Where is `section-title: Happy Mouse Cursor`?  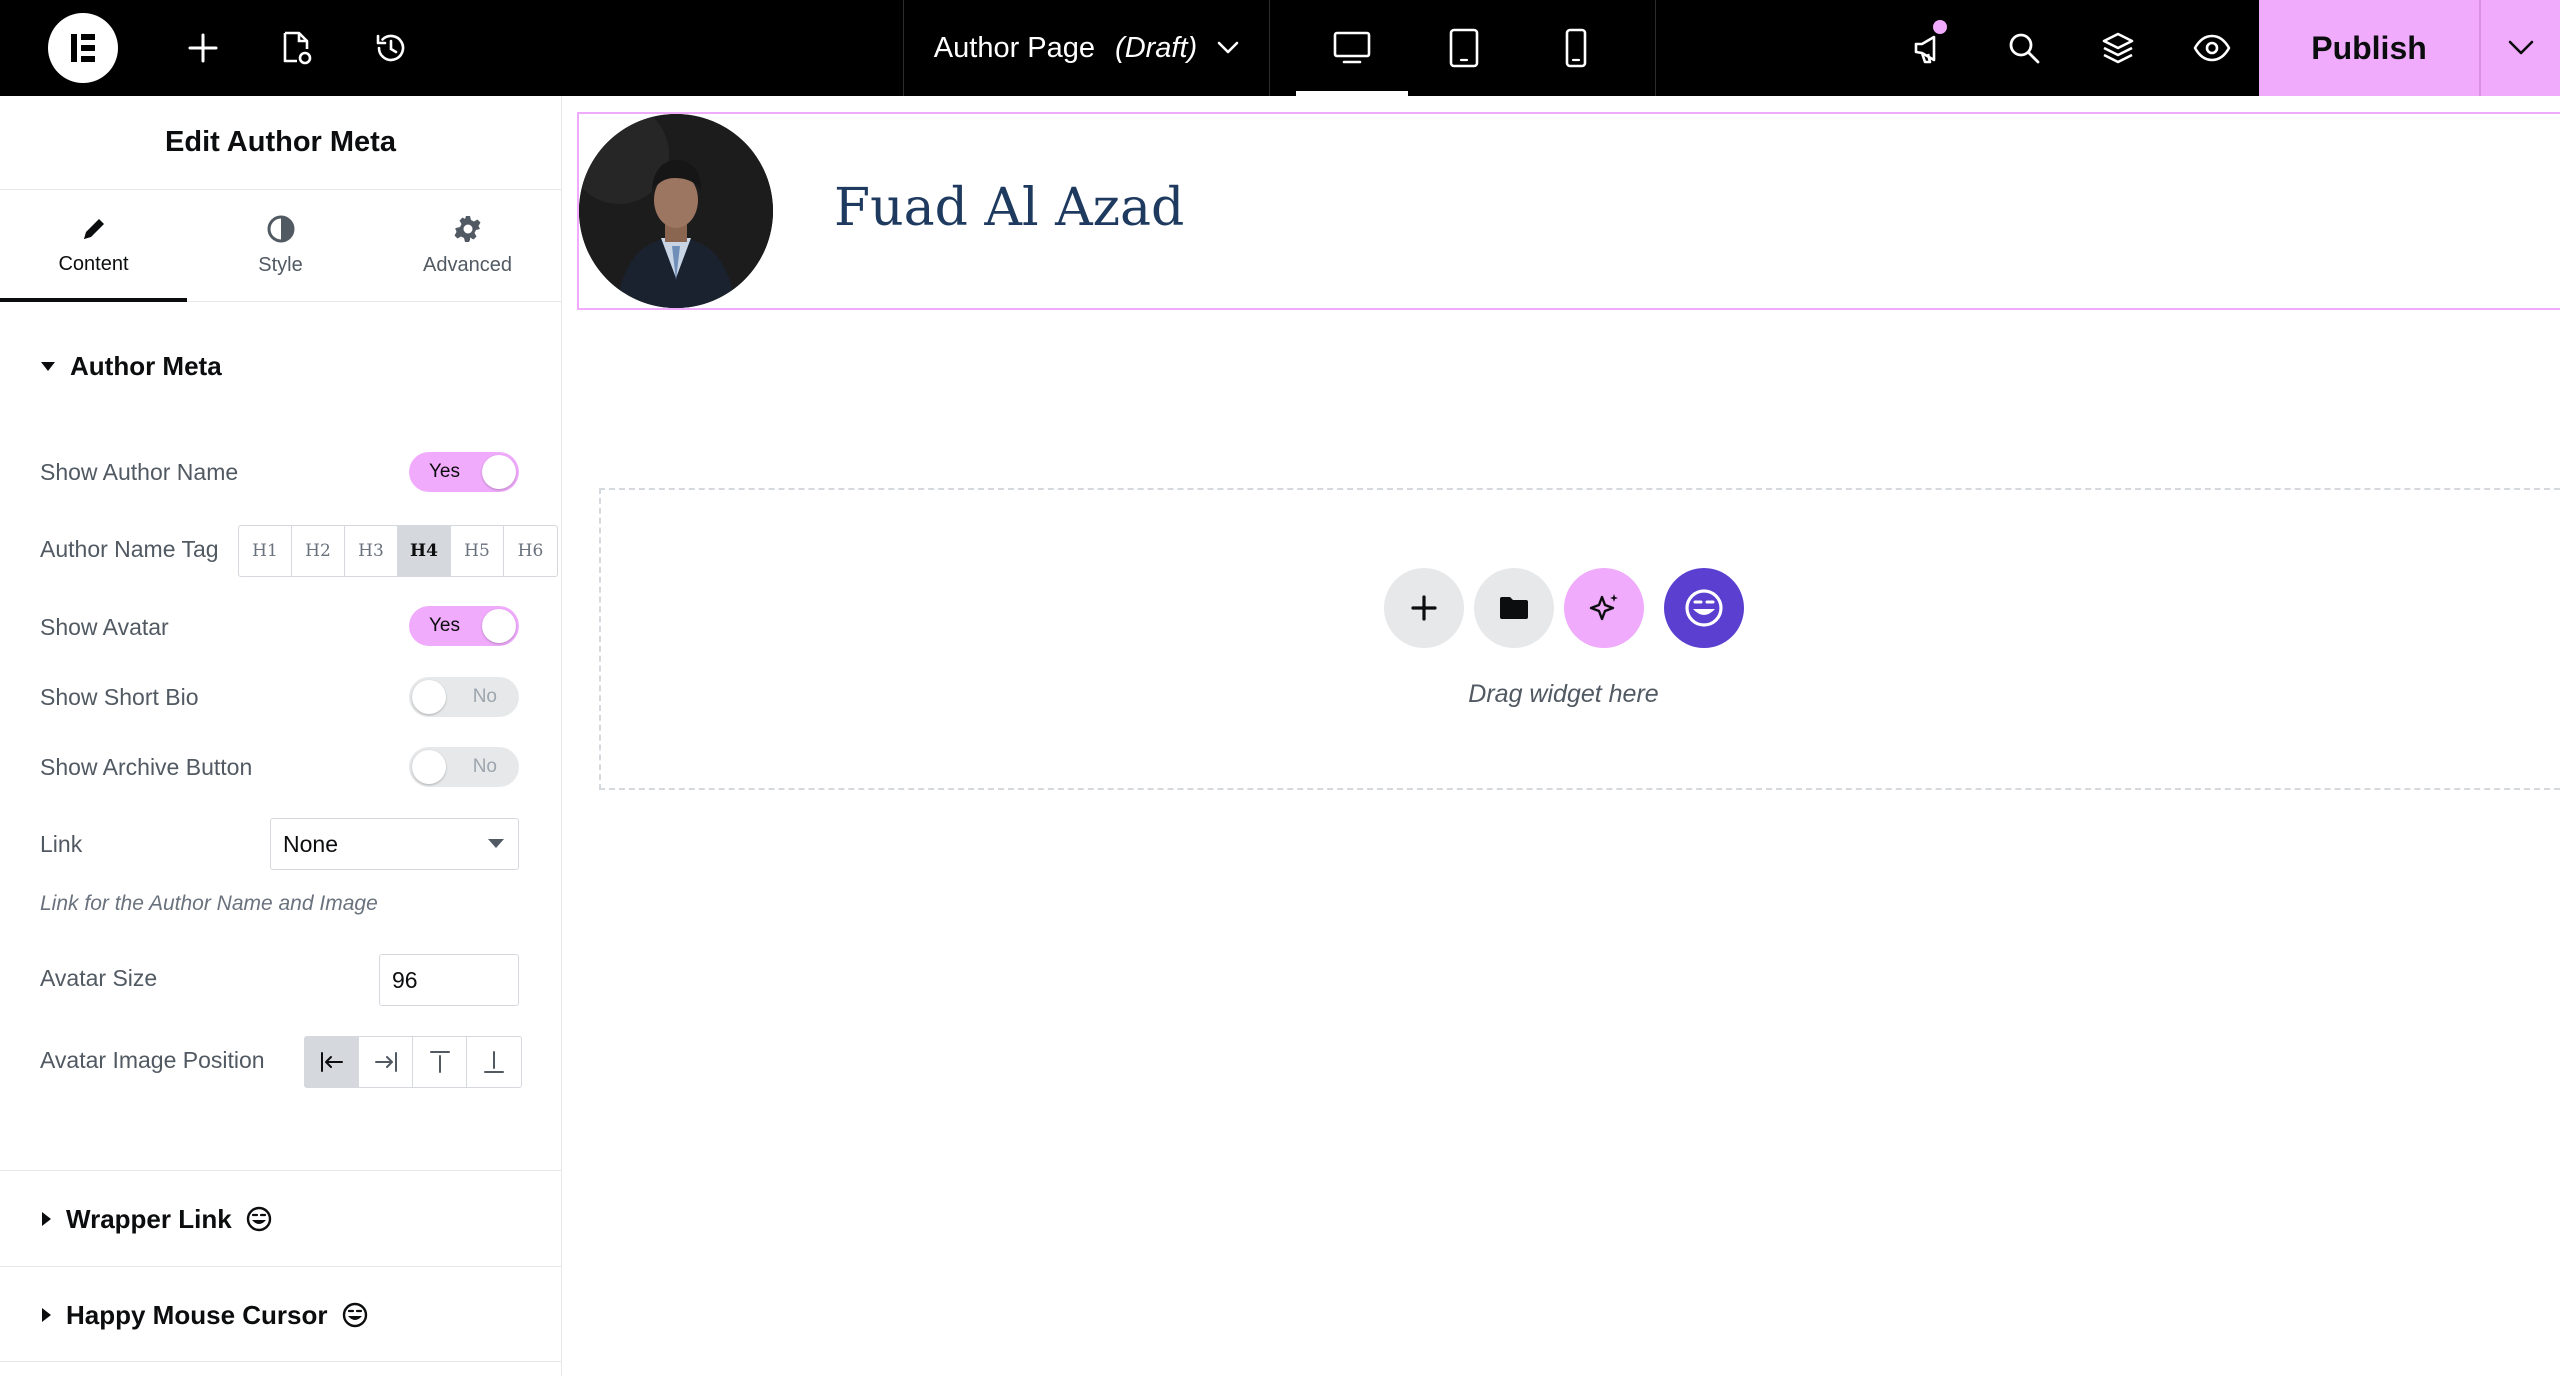 section-title: Happy Mouse Cursor is located at coordinates (197, 1314).